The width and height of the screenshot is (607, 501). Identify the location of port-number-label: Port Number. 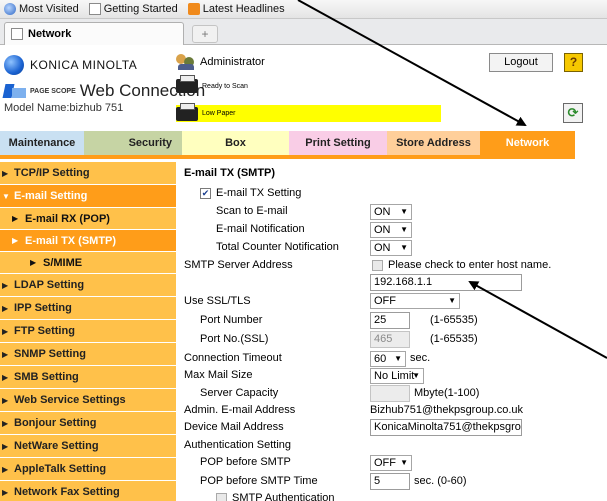
(231, 320).